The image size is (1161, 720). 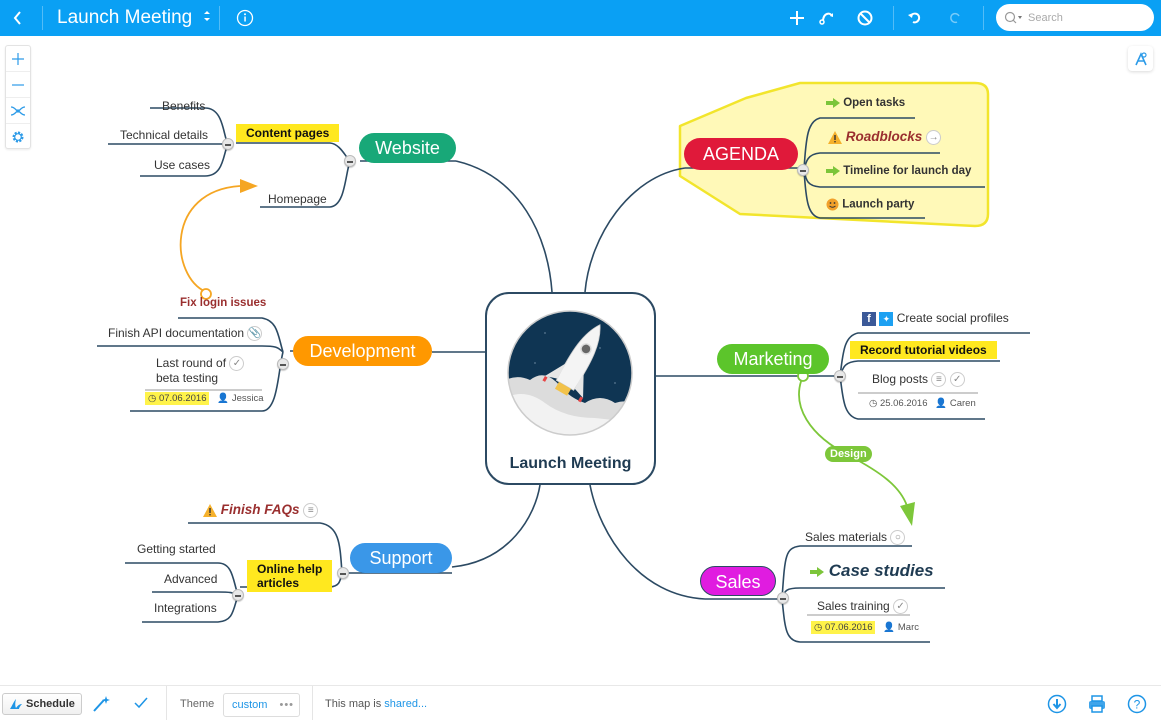 I want to click on central-topic-label: Launch Meeting, so click(x=570, y=463).